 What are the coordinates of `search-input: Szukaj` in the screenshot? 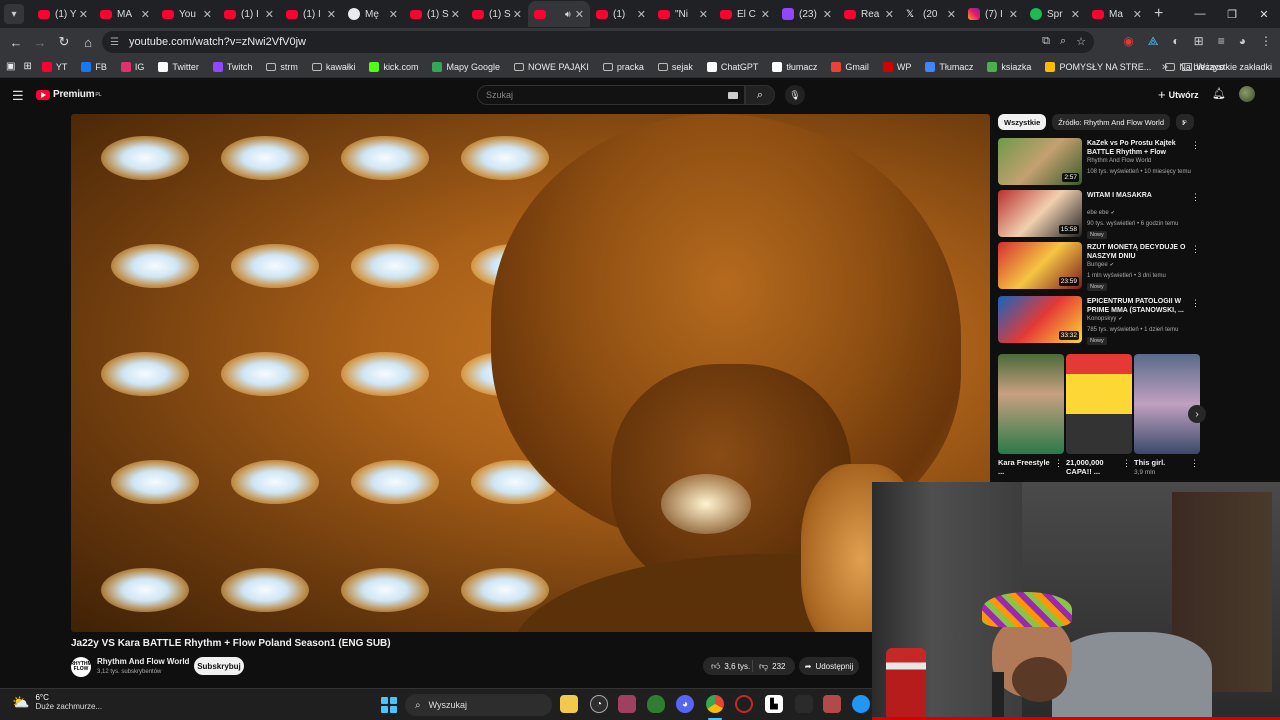 It's located at (611, 95).